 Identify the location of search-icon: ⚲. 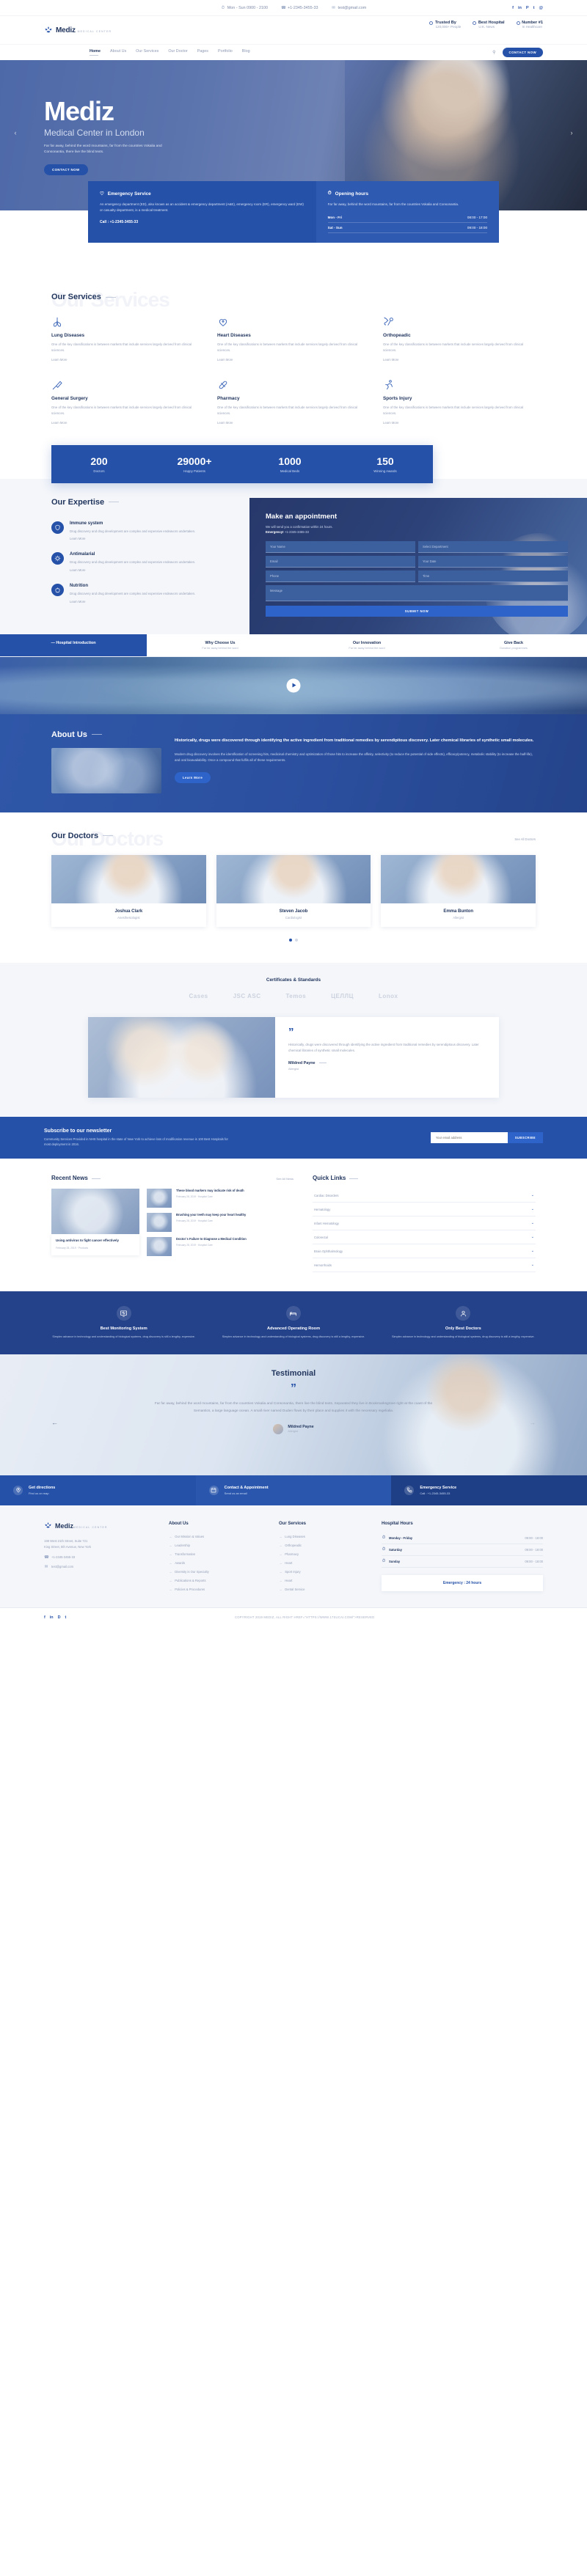
(493, 53).